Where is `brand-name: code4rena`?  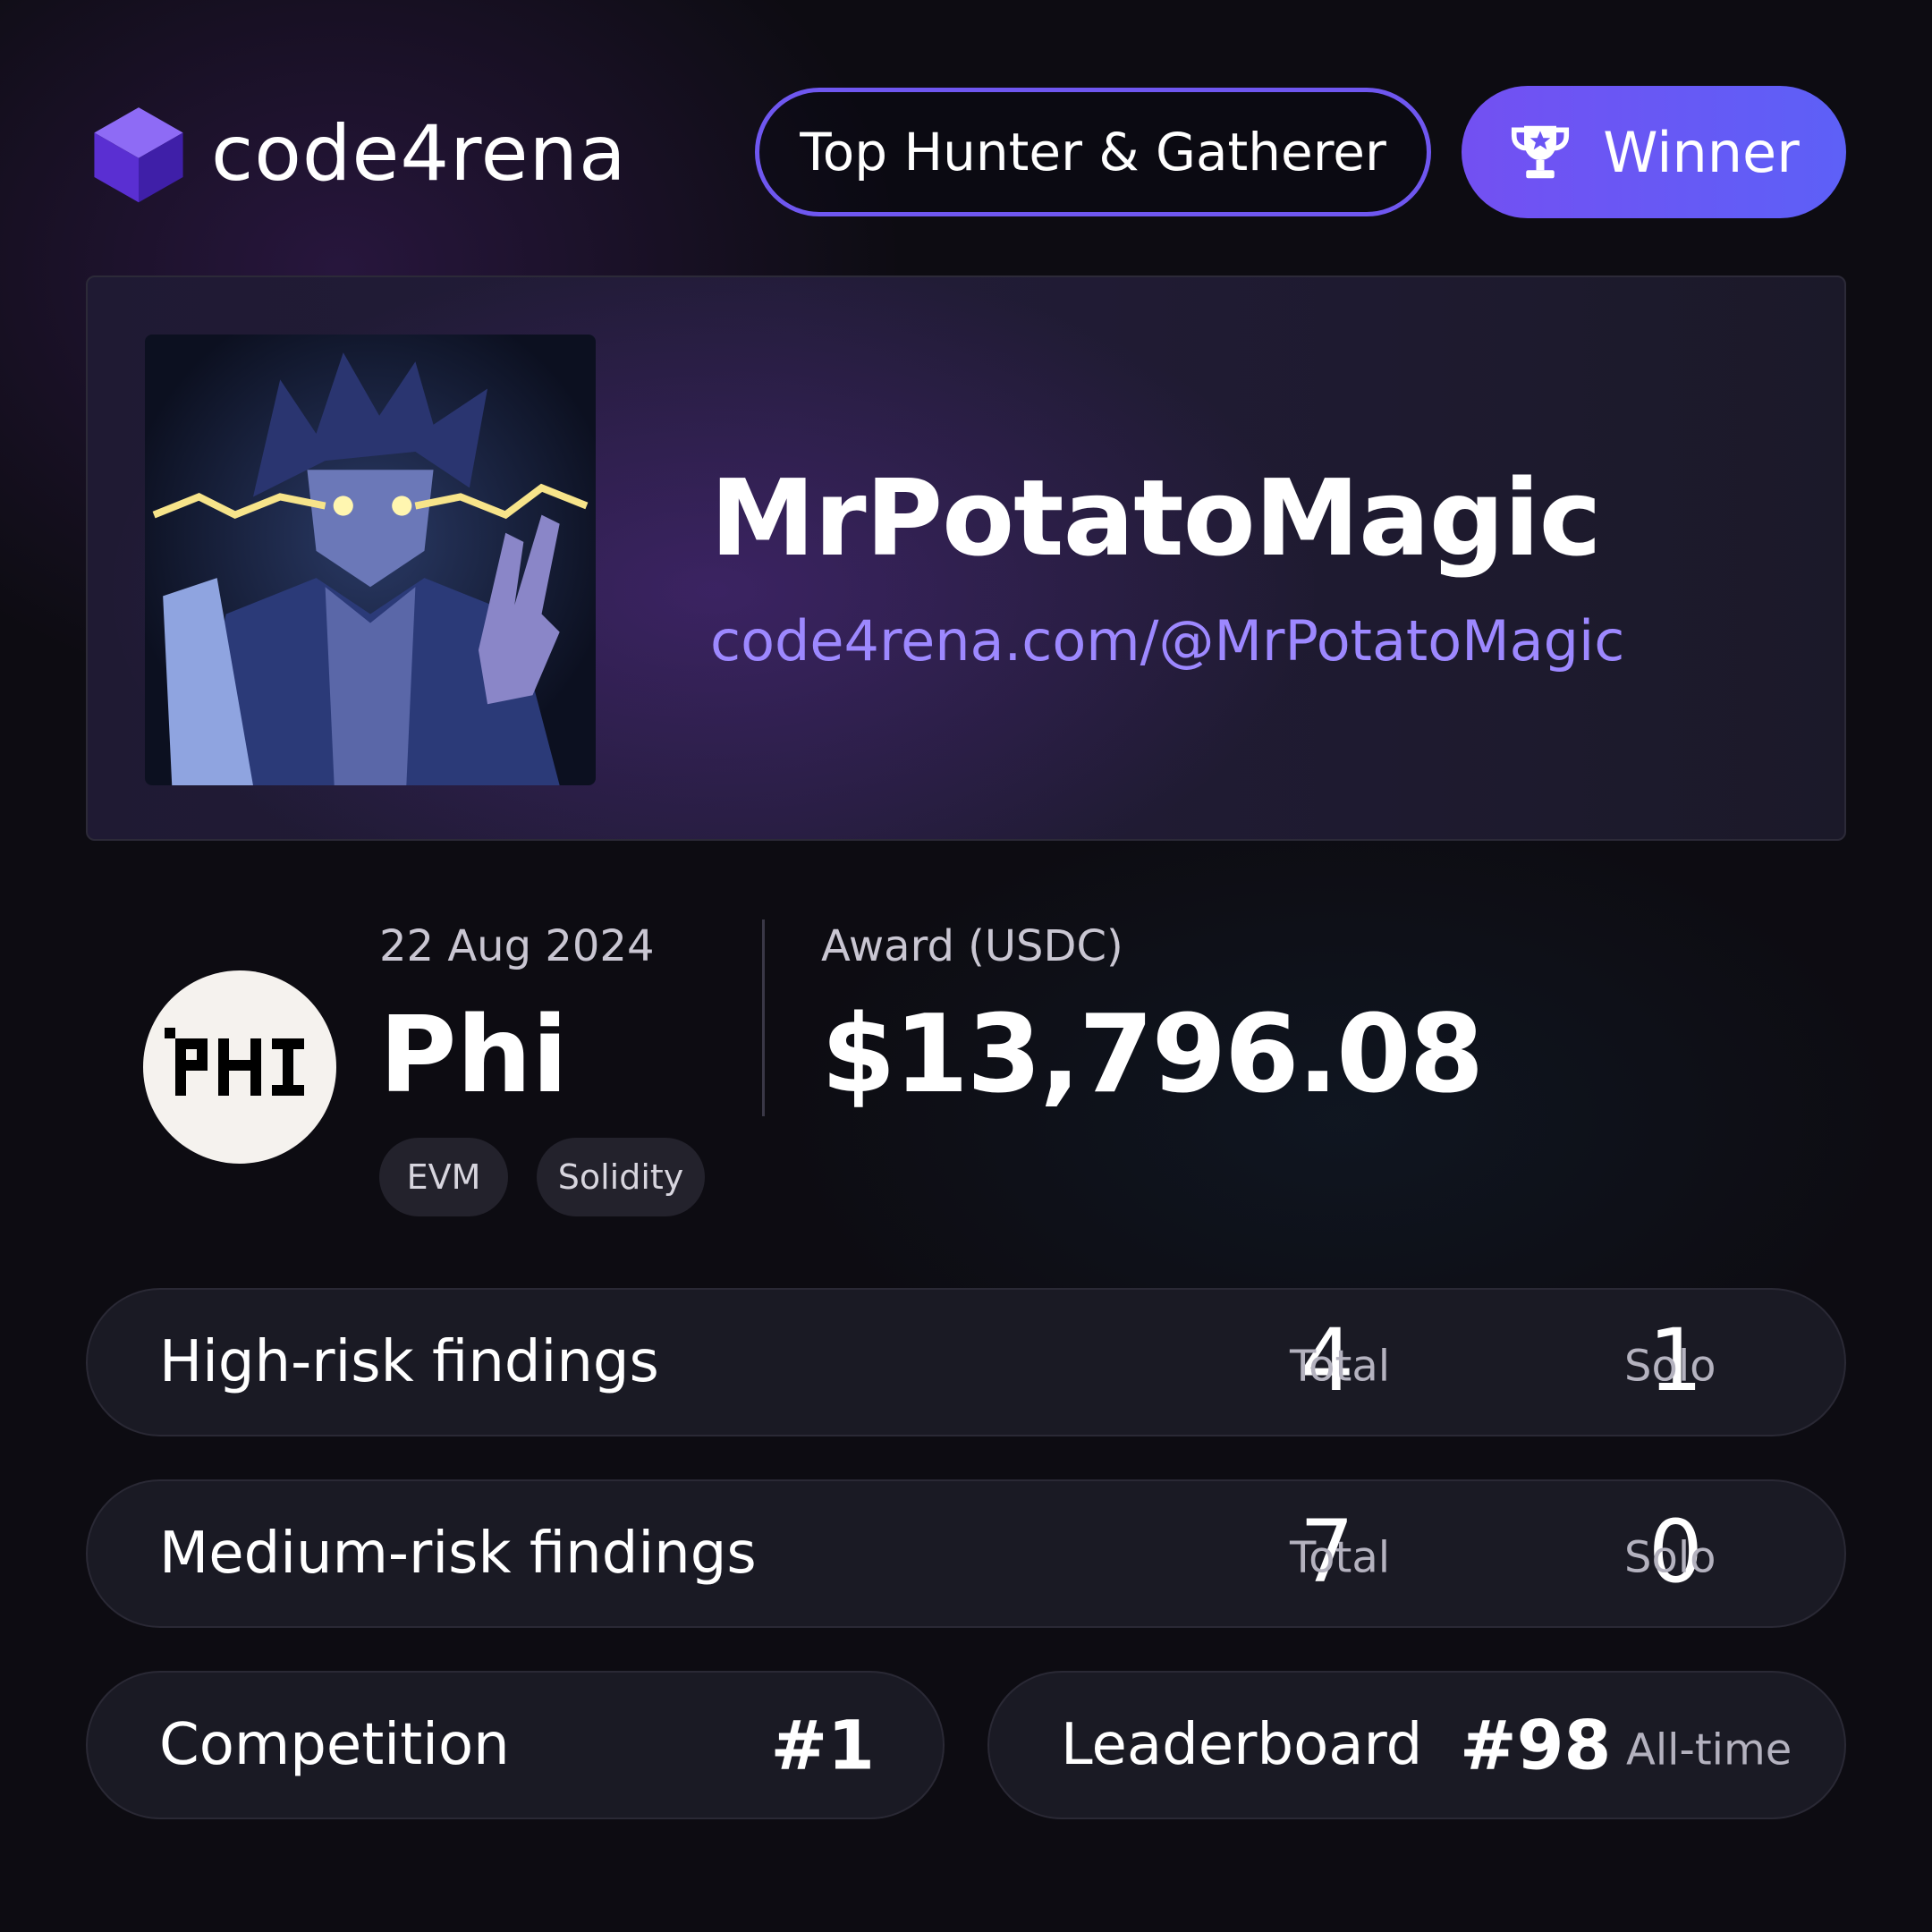
brand-name: code4rena is located at coordinates (419, 154).